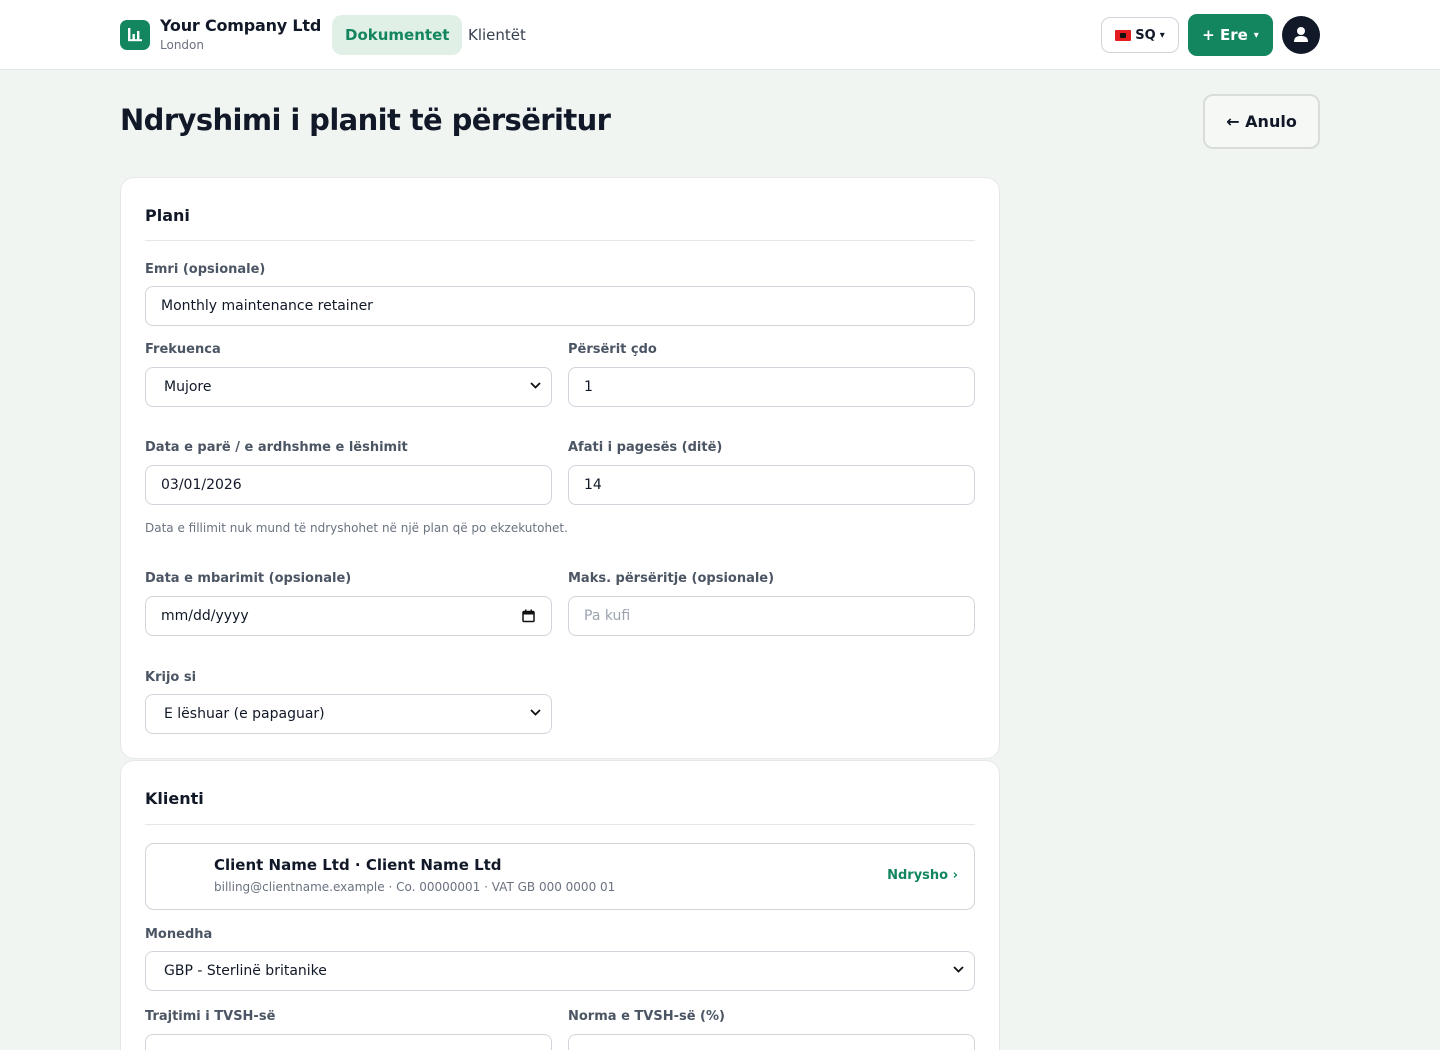 This screenshot has height=1050, width=1440. Describe the element at coordinates (358, 865) in the screenshot. I see `client-name: Client Name Ltd · Client Name Ltd` at that location.